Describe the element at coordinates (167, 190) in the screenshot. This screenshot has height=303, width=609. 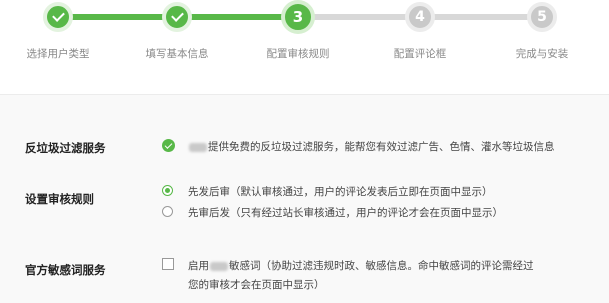
I see `radio-post-then-review` at that location.